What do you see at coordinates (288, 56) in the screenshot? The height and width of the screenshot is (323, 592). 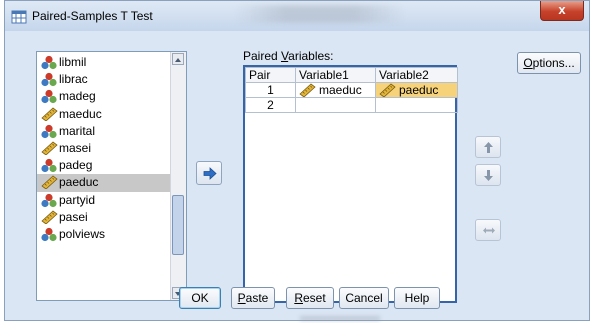 I see `paired-variables-label: Paired Variables:` at bounding box center [288, 56].